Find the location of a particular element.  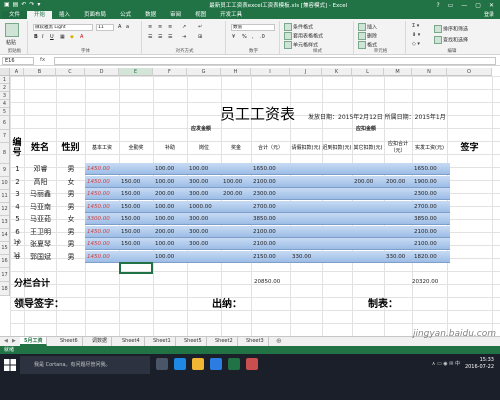

cell-net: 1820.00 is located at coordinates (430, 257).